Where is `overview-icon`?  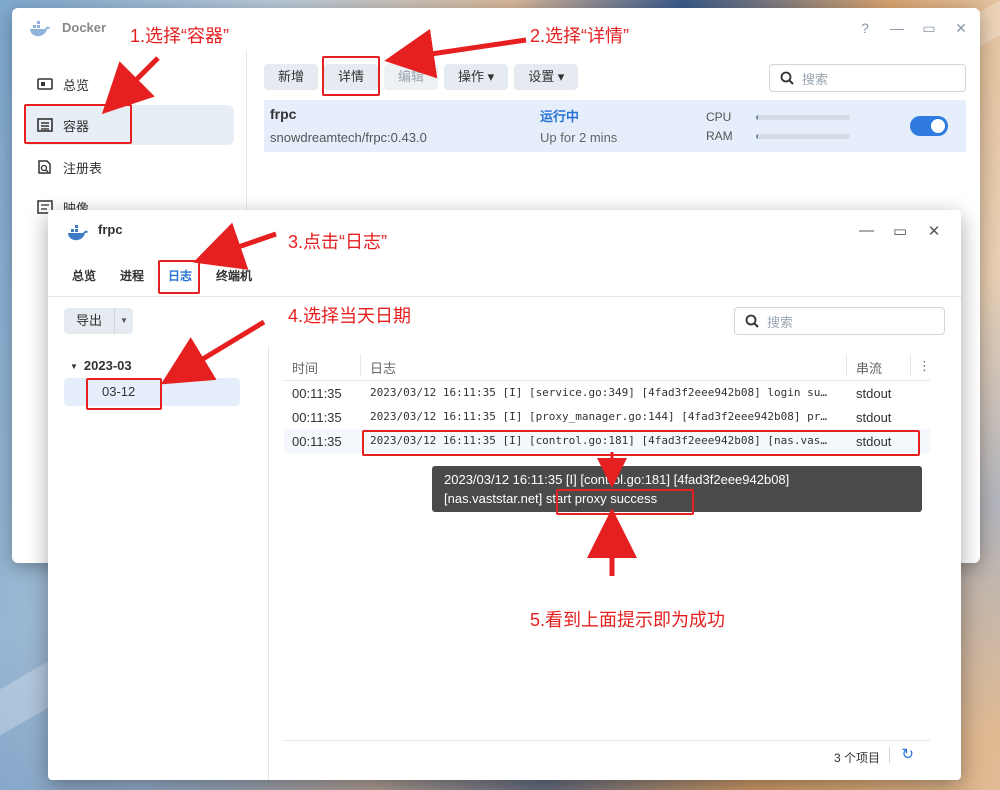 overview-icon is located at coordinates (45, 84).